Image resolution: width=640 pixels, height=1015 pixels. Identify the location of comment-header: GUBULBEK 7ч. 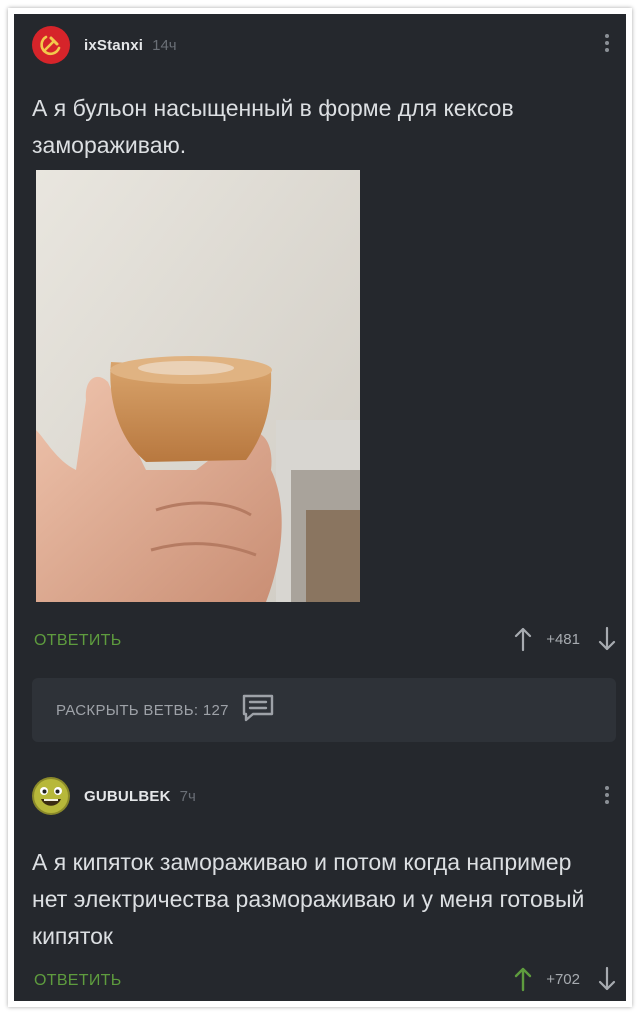
(114, 796).